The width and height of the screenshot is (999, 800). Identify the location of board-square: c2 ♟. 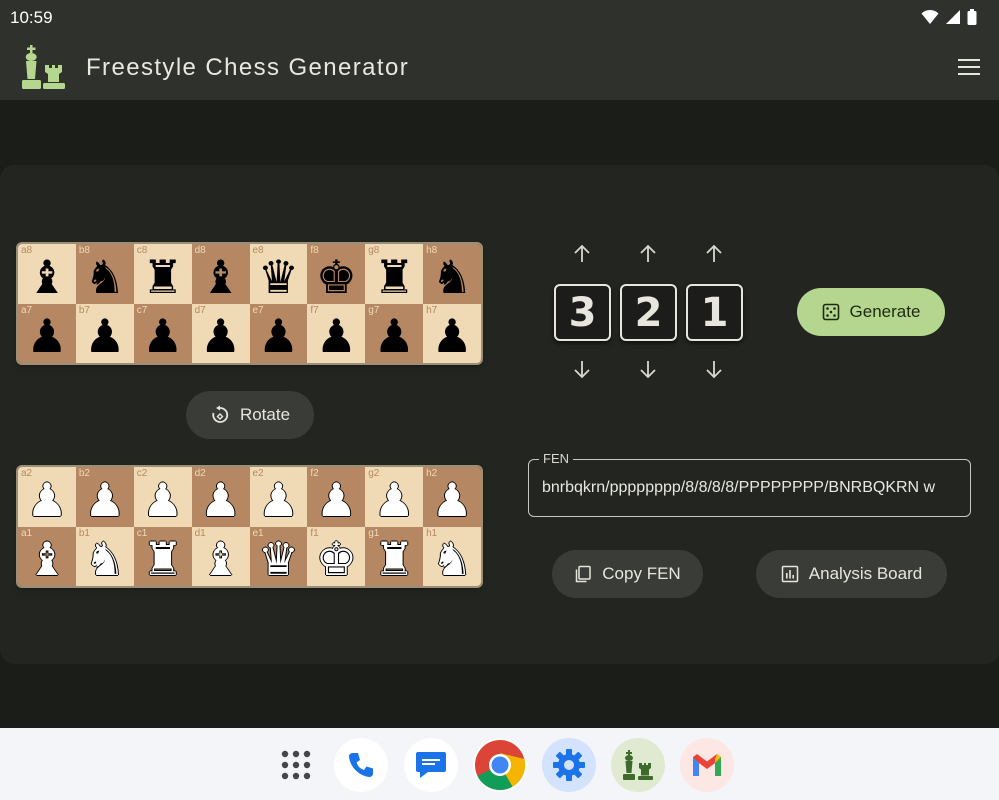
(162, 497).